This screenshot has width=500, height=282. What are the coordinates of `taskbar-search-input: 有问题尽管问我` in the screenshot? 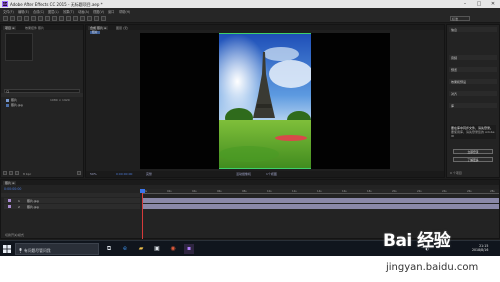 It's located at (57, 249).